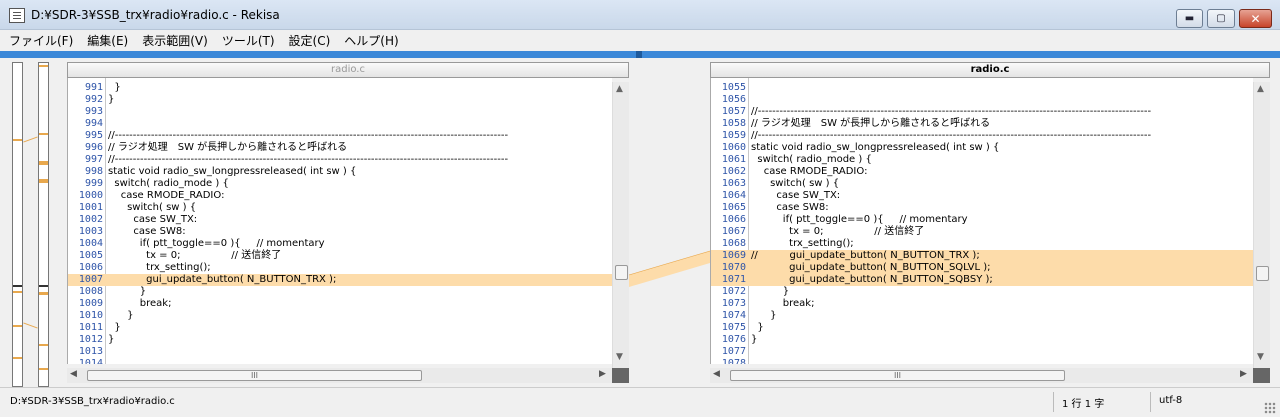 This screenshot has height=417, width=1280. Describe the element at coordinates (310, 40) in the screenshot. I see `menu-settings: 設定(C)` at that location.